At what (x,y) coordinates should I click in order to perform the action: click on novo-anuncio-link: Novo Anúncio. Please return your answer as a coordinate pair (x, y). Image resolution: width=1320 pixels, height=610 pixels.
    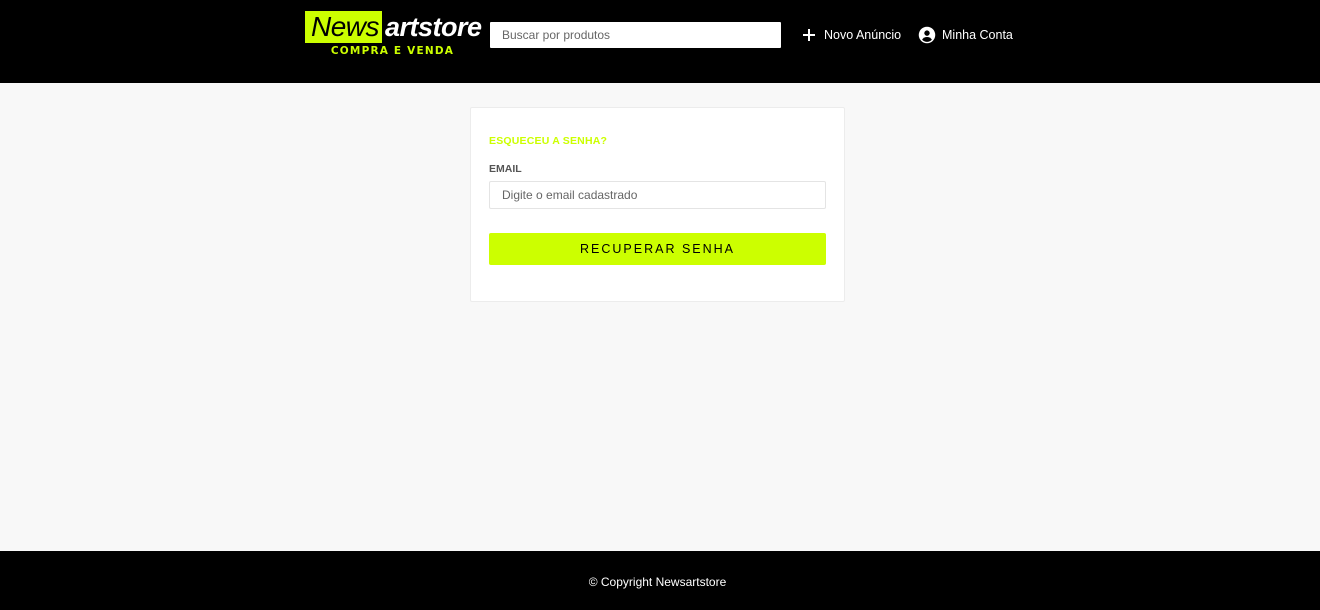
    Looking at the image, I should click on (851, 35).